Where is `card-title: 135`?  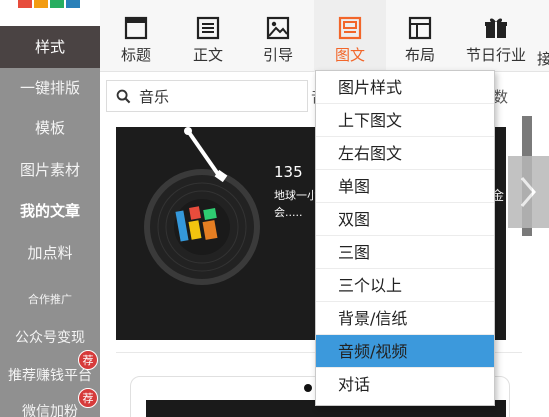 card-title: 135 is located at coordinates (288, 172).